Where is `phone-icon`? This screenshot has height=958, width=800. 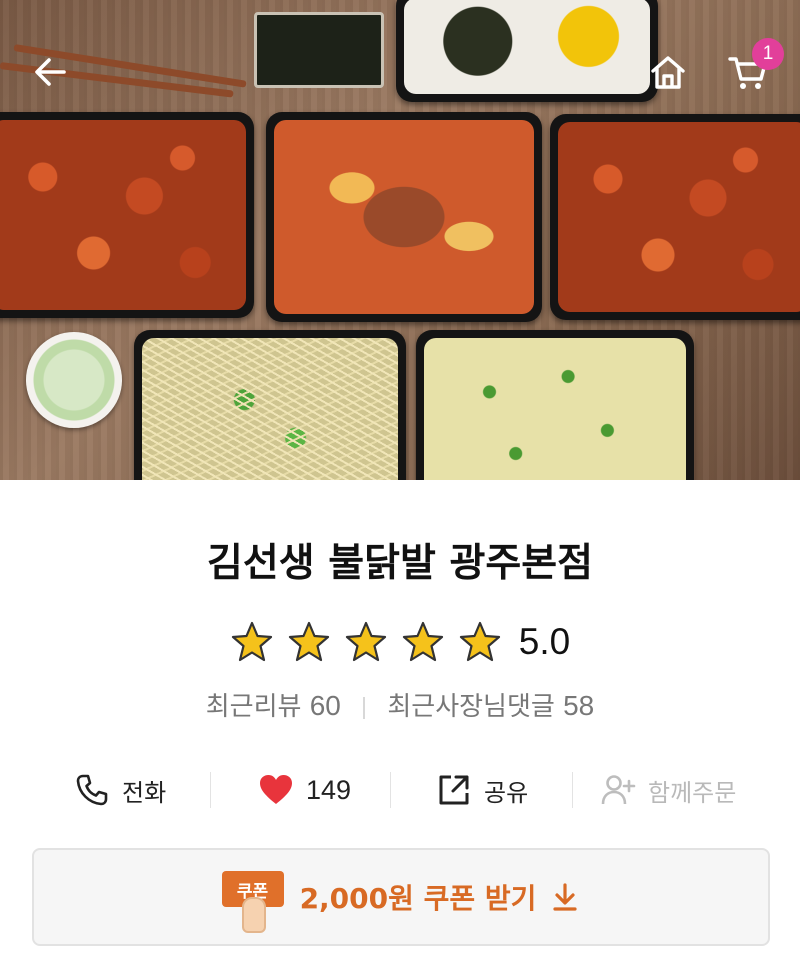 phone-icon is located at coordinates (92, 790).